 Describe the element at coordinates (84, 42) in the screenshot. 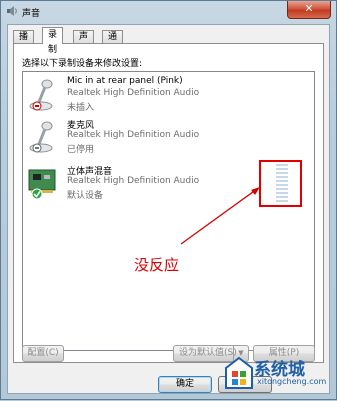

I see `tab-sounds: 声音` at that location.